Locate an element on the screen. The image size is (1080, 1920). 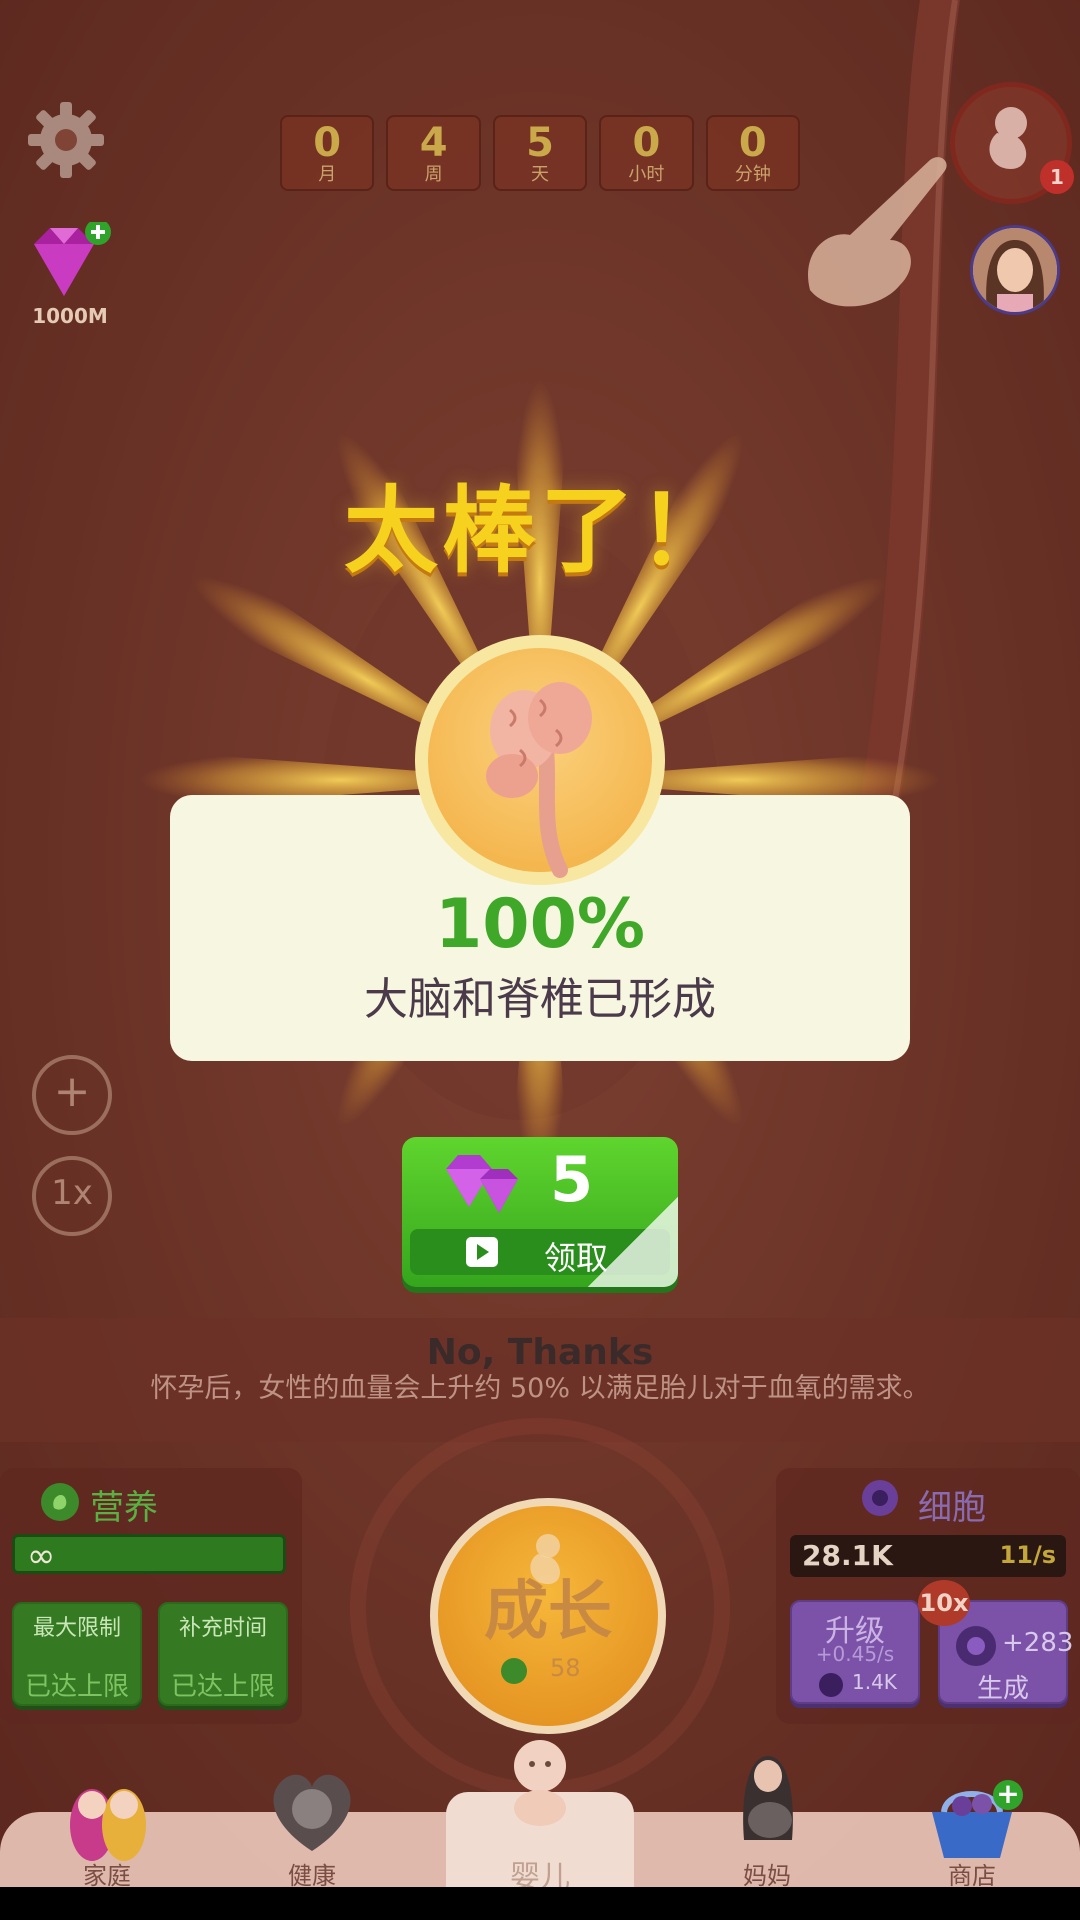
settings-gear-icon is located at coordinates (66, 140).